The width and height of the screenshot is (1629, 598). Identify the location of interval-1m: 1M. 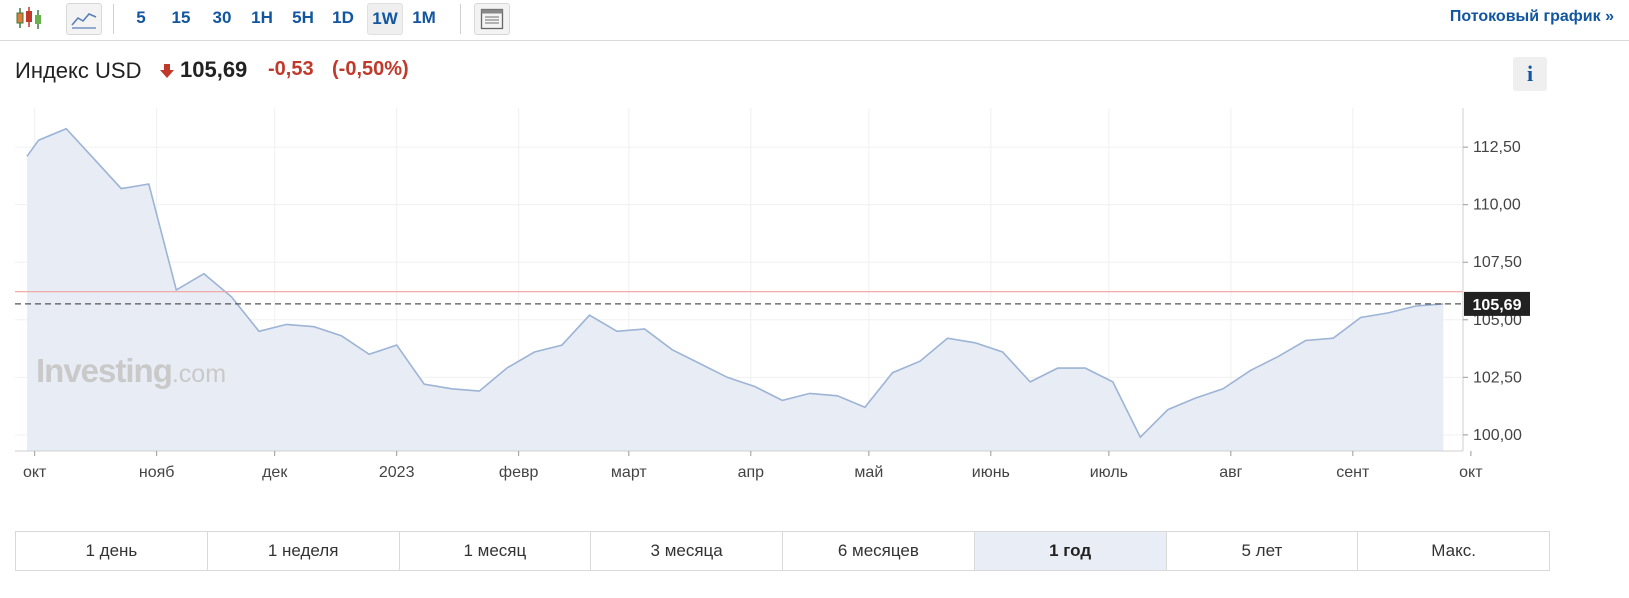
(424, 18).